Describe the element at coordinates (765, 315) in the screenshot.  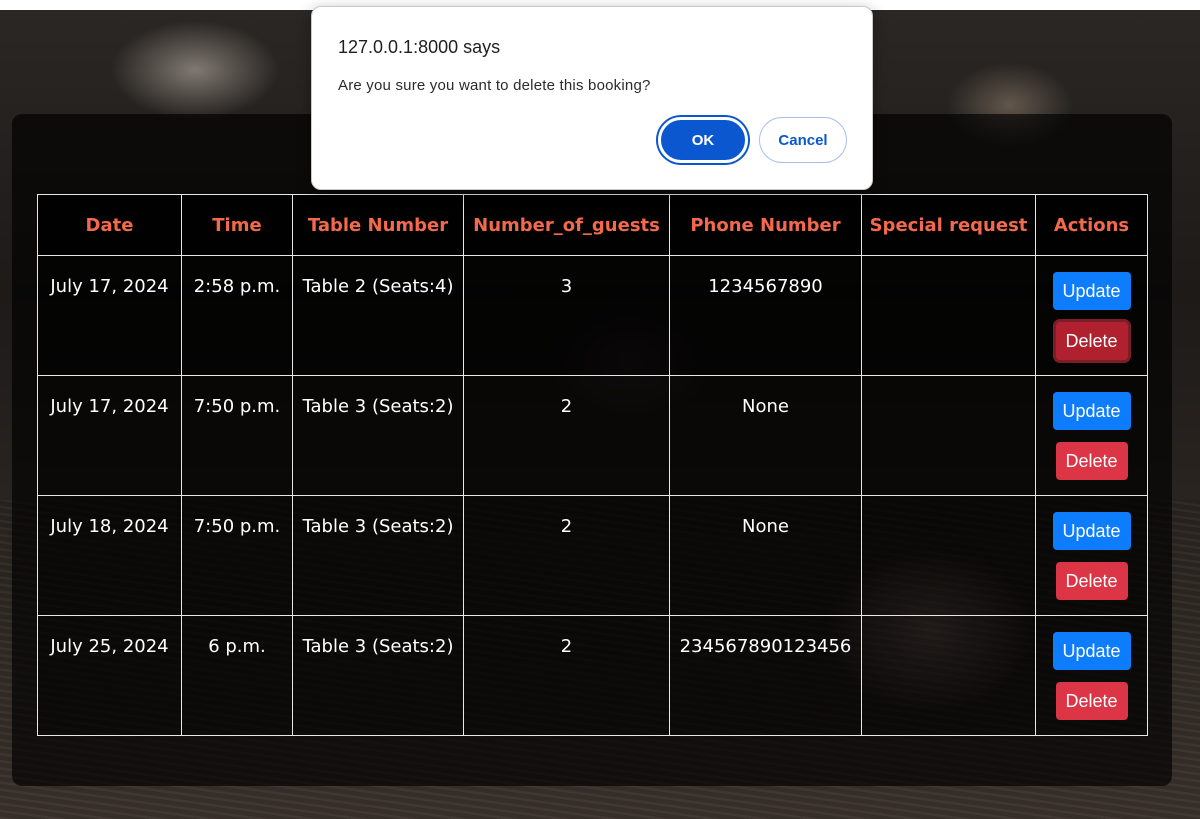
I see `cell-phone: 1234567890` at that location.